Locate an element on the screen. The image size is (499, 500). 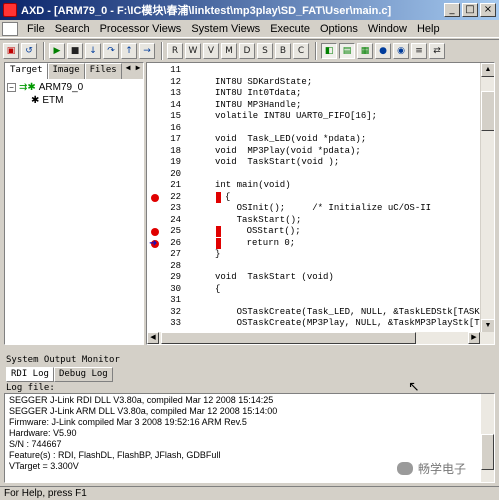
code-line: 17 void Task_LED(void *pdata); is located at coordinates (317, 140).